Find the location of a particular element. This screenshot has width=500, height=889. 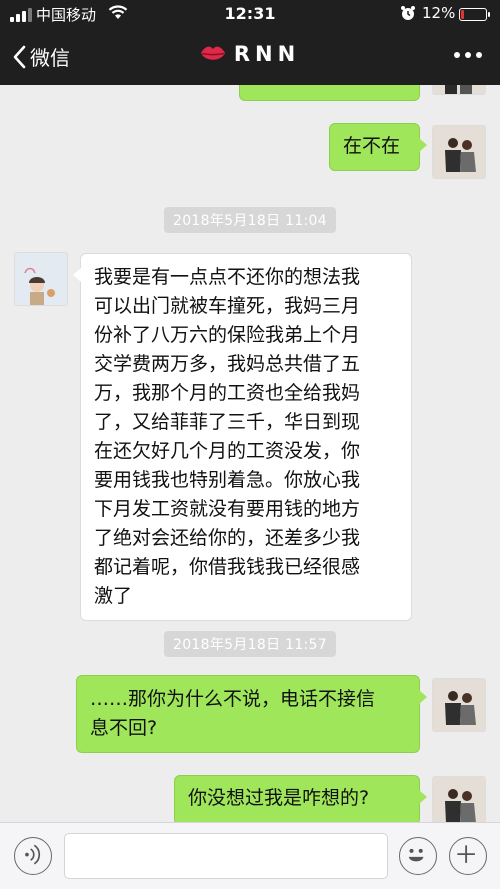

nav-bar: 微信 RNN is located at coordinates (250, 56).